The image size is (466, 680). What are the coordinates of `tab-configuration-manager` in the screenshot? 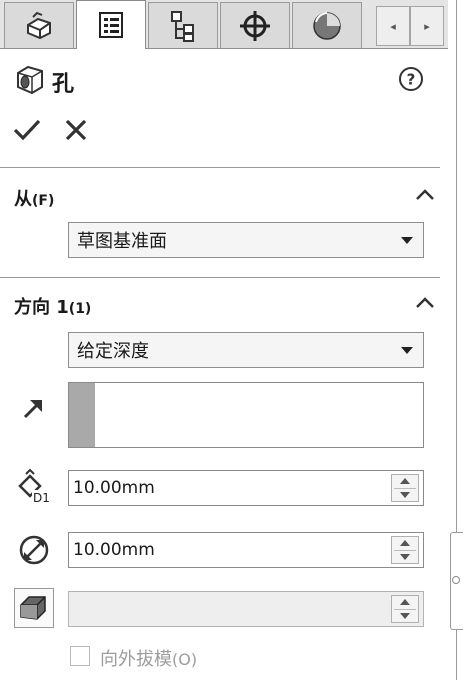 It's located at (183, 25).